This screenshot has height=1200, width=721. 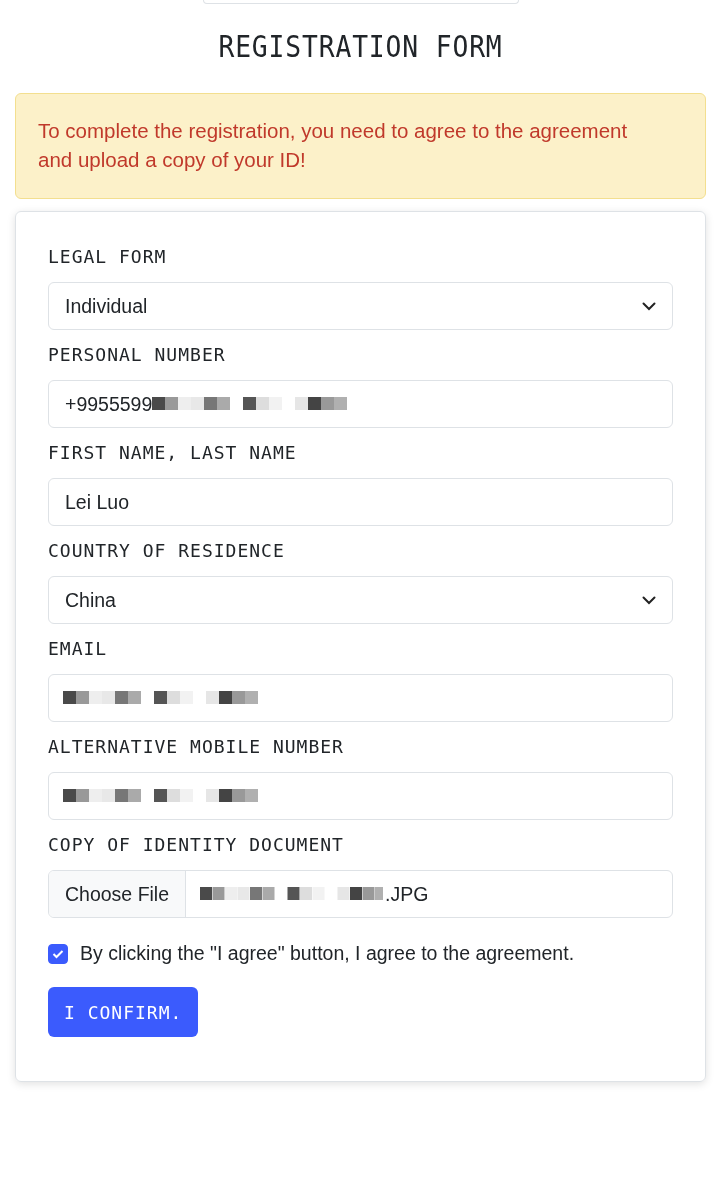 What do you see at coordinates (173, 453) in the screenshot?
I see `field-label: FIRST NAME, LAST NAME` at bounding box center [173, 453].